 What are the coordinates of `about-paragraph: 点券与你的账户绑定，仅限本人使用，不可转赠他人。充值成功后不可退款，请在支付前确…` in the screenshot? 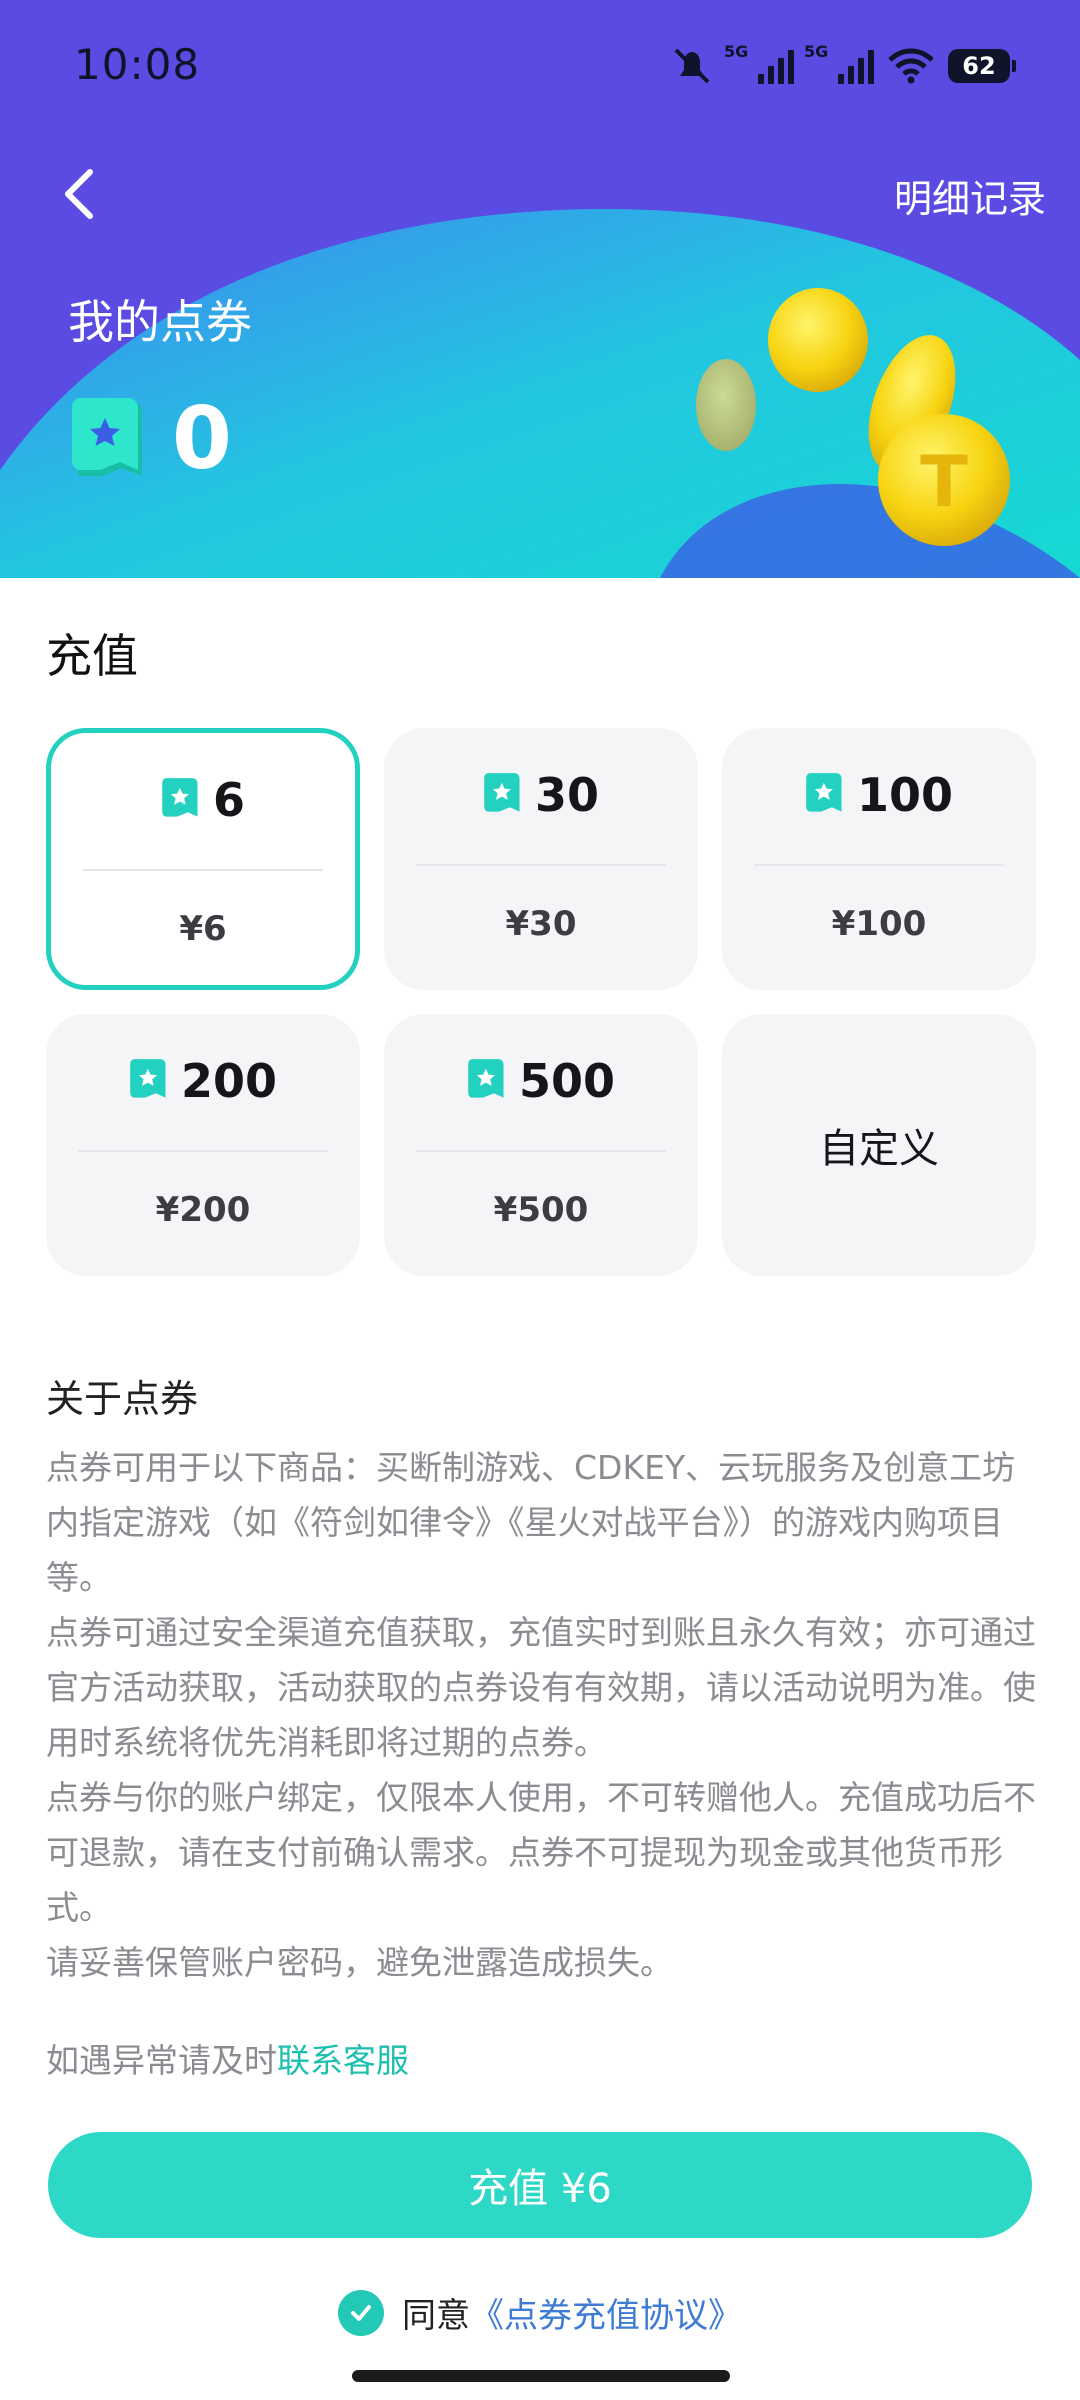 It's located at (541, 1852).